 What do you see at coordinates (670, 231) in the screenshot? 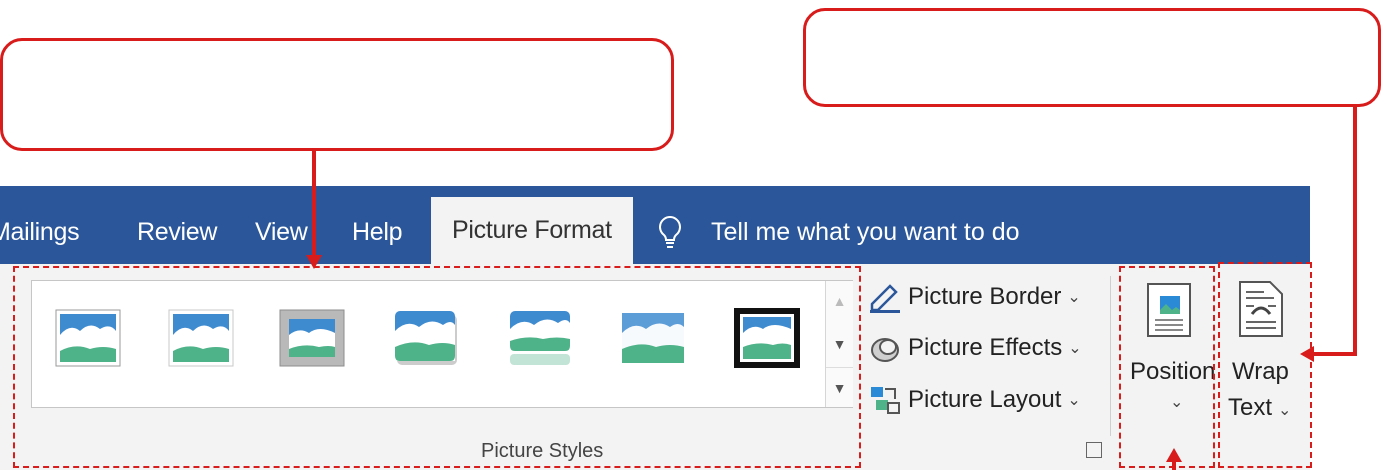
I see `lightbulb-icon` at bounding box center [670, 231].